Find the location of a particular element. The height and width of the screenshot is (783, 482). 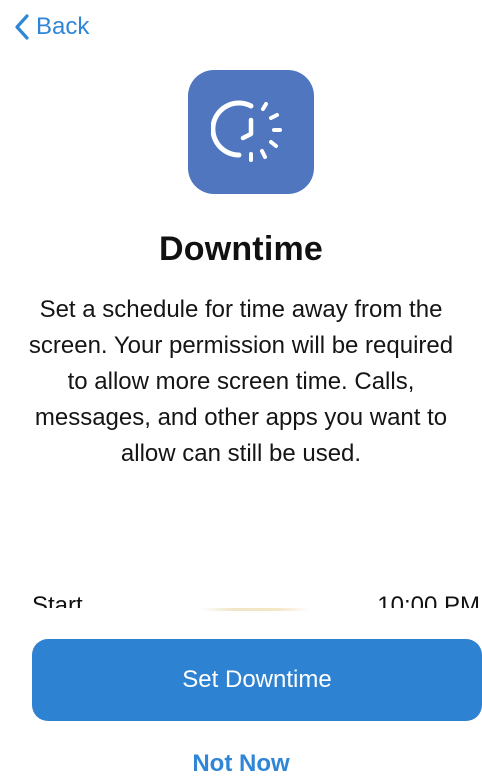

not-now-button: Not Now is located at coordinates (241, 764).